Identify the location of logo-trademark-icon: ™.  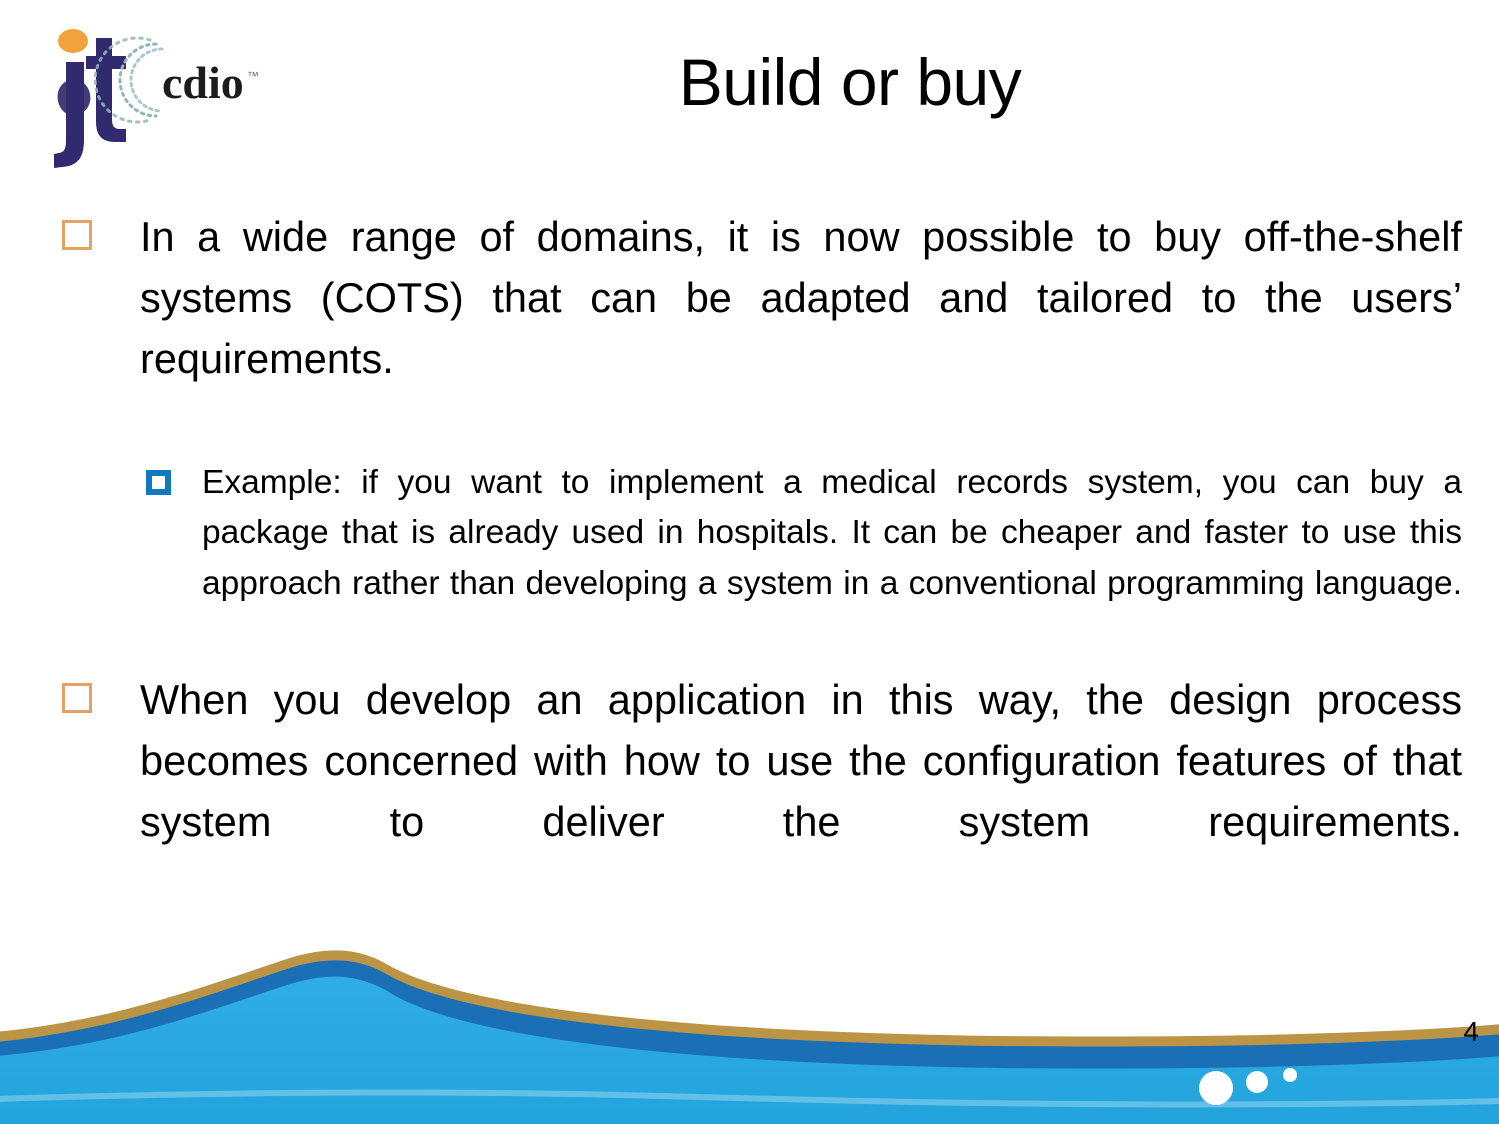
(253, 76).